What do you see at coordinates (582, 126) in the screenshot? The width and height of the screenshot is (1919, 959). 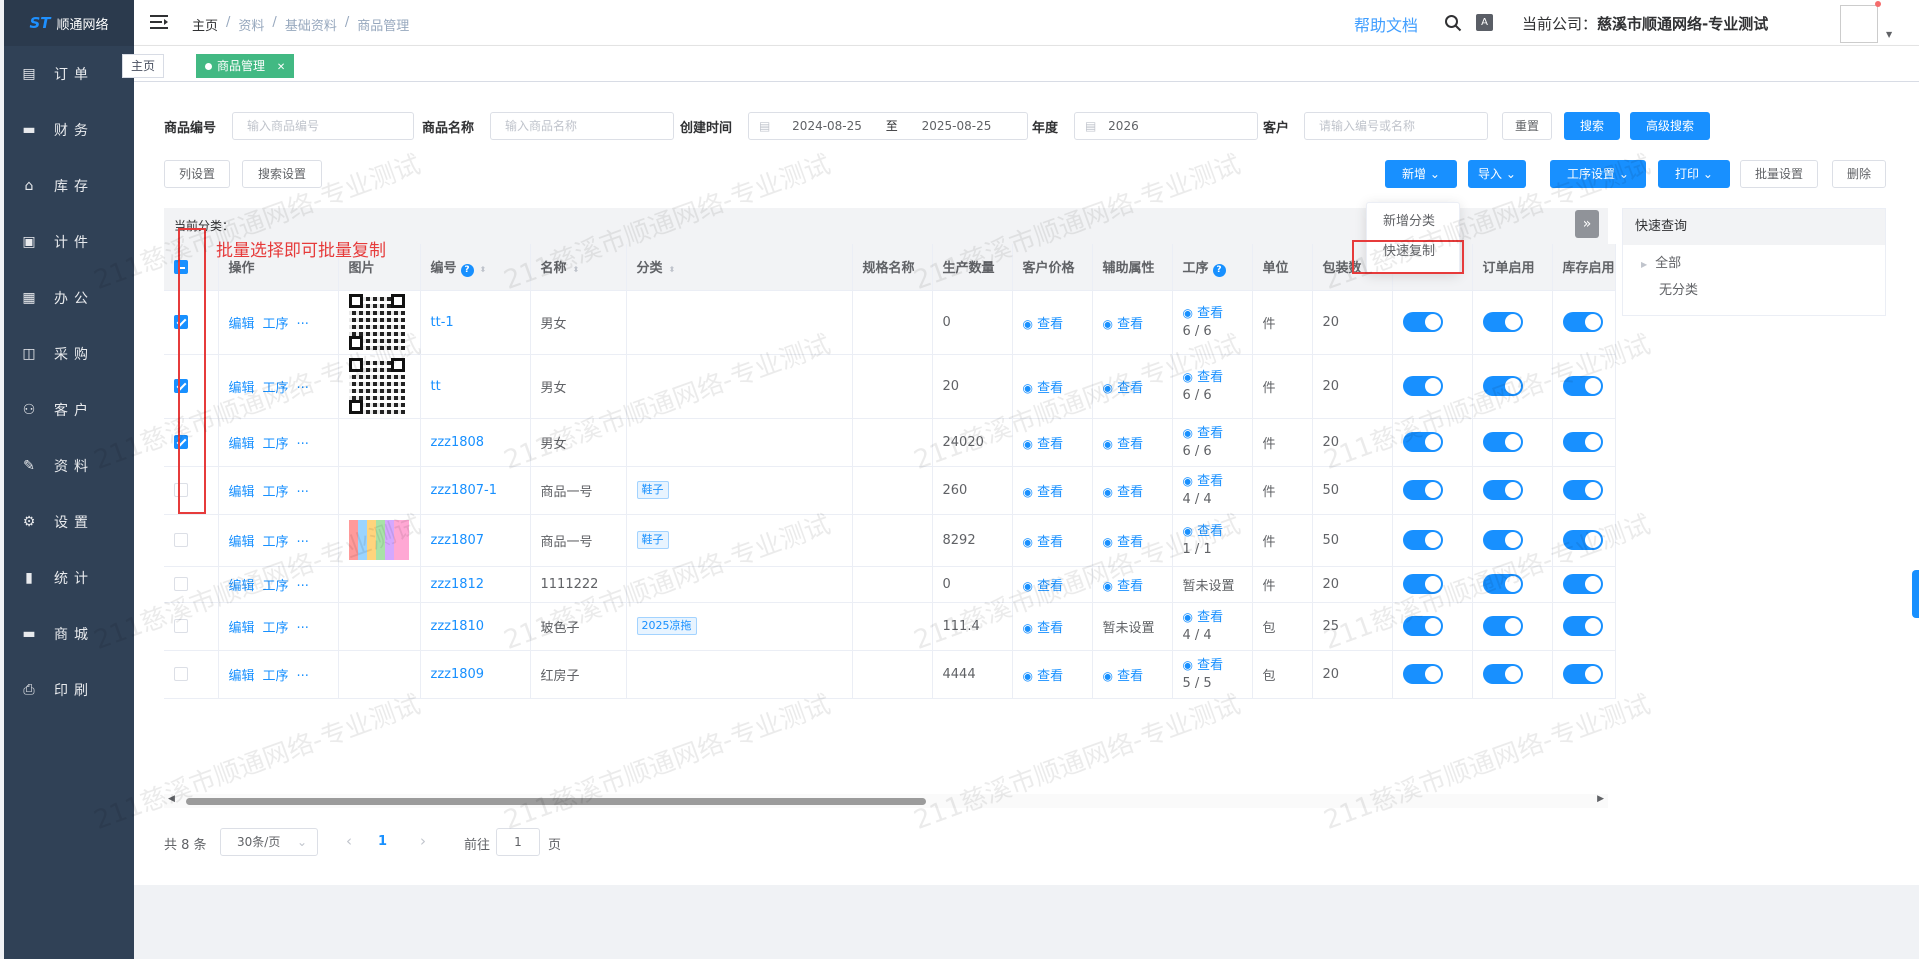 I see `name-input: 输入商品名称` at bounding box center [582, 126].